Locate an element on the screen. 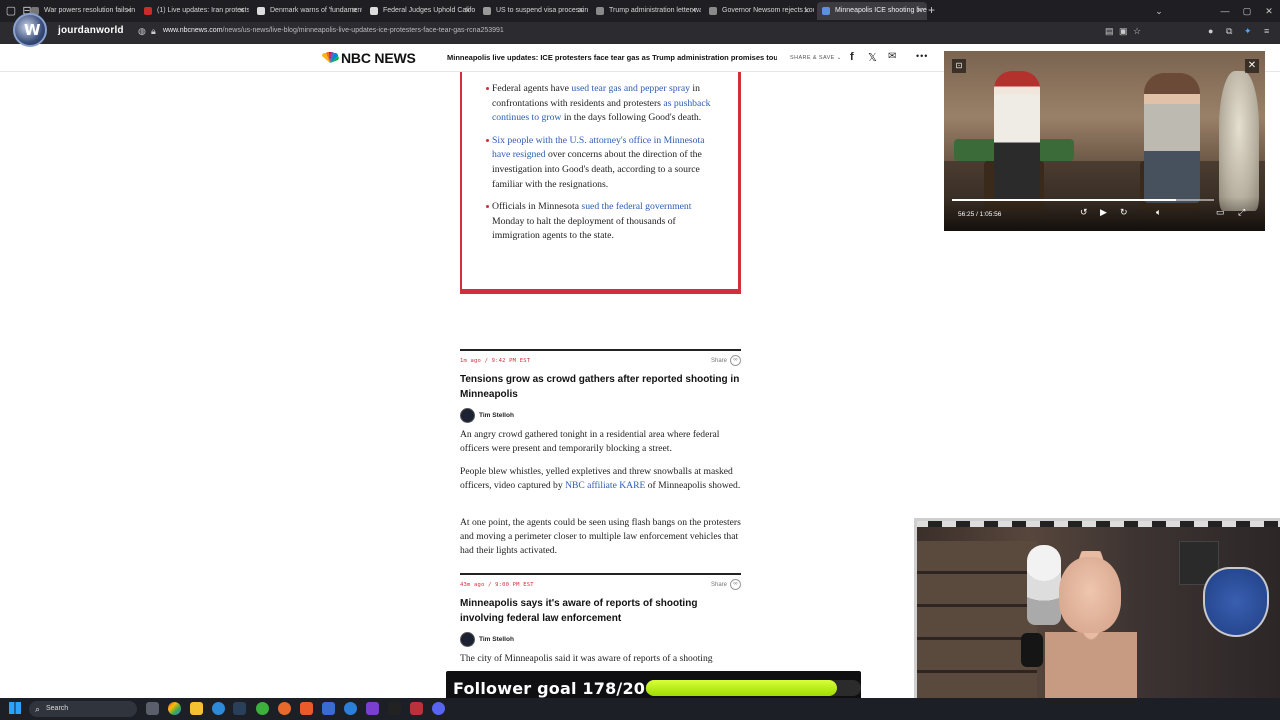 The height and width of the screenshot is (720, 1280). task-view-icon is located at coordinates (152, 708).